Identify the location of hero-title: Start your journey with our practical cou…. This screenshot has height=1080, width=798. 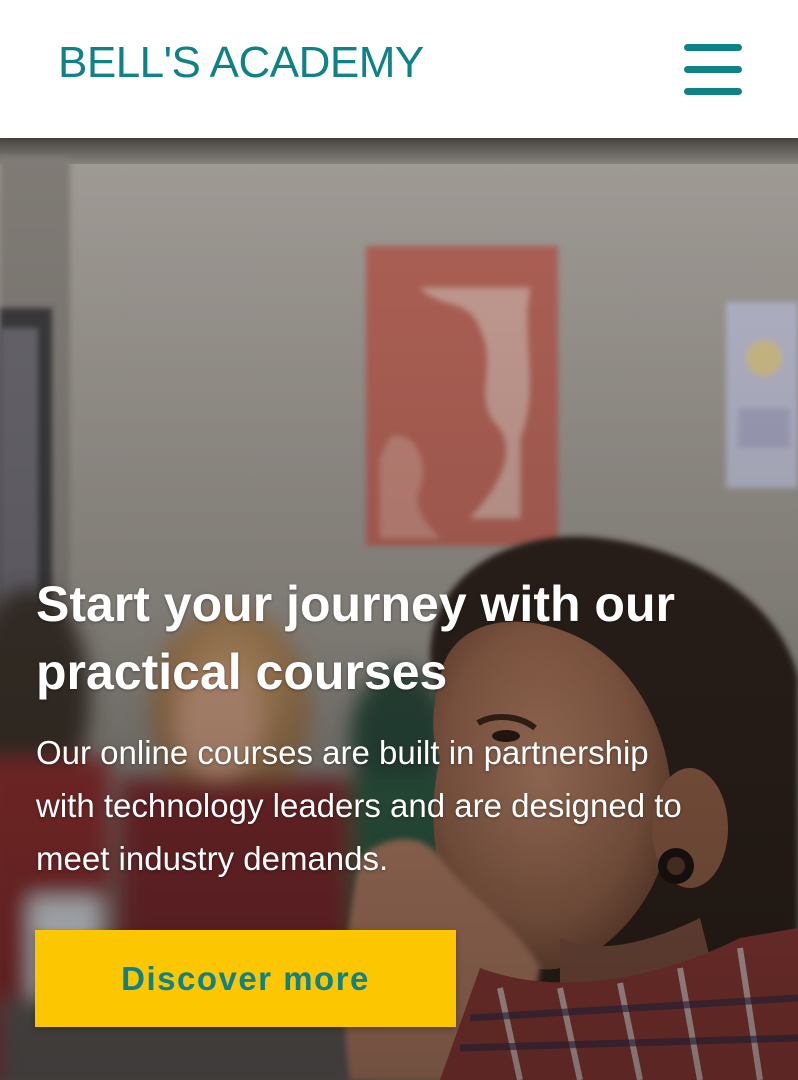
(376, 638).